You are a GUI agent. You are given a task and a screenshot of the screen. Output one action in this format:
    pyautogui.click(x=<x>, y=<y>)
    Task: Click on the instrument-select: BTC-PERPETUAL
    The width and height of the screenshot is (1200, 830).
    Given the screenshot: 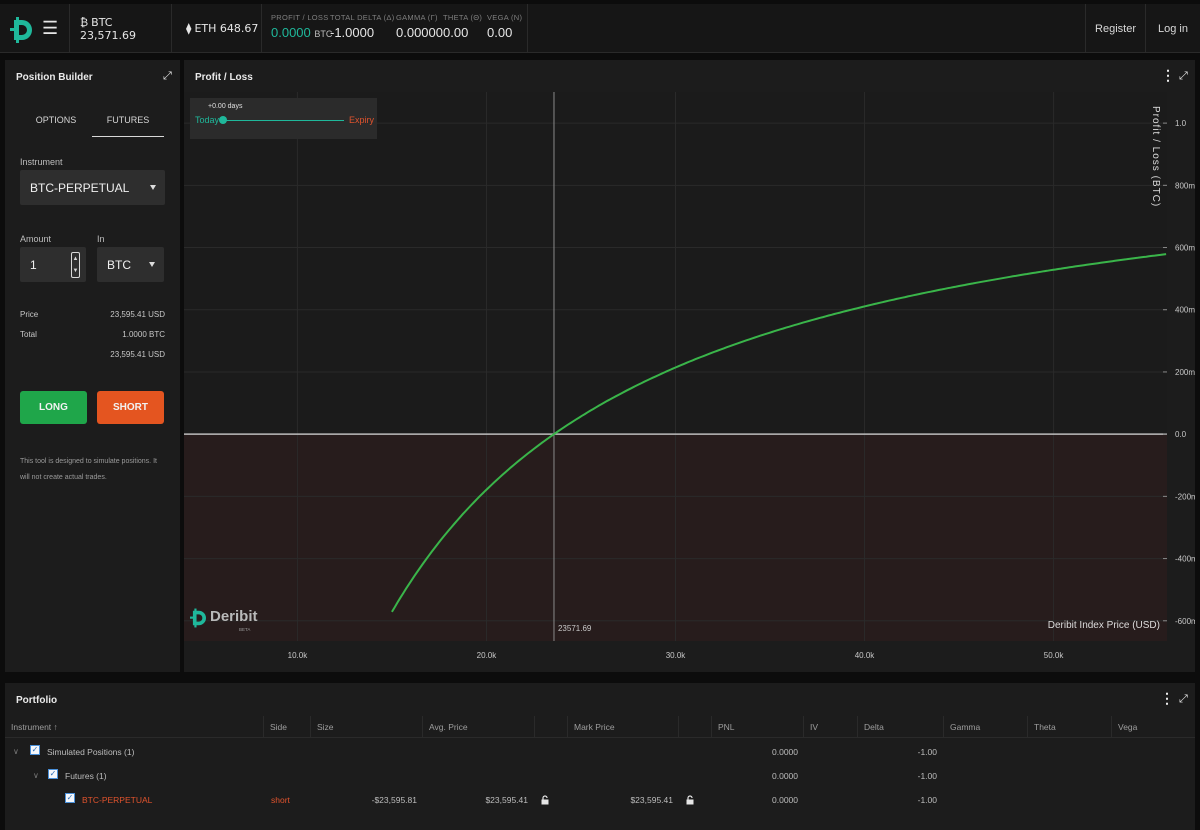 What is the action you would take?
    pyautogui.click(x=92, y=187)
    